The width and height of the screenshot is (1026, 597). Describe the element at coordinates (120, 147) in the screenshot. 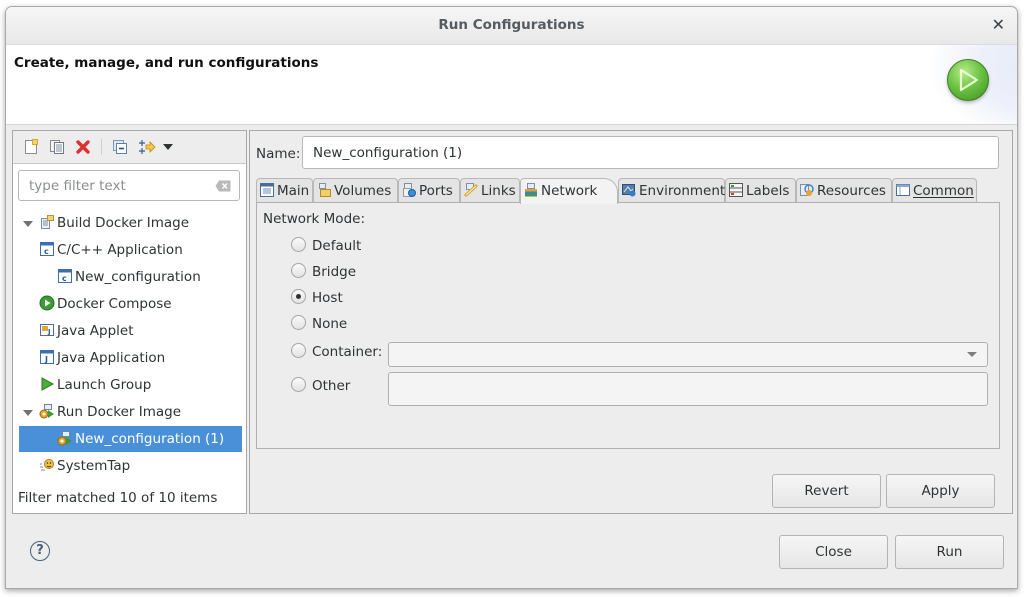

I see `collapse-all-icon` at that location.